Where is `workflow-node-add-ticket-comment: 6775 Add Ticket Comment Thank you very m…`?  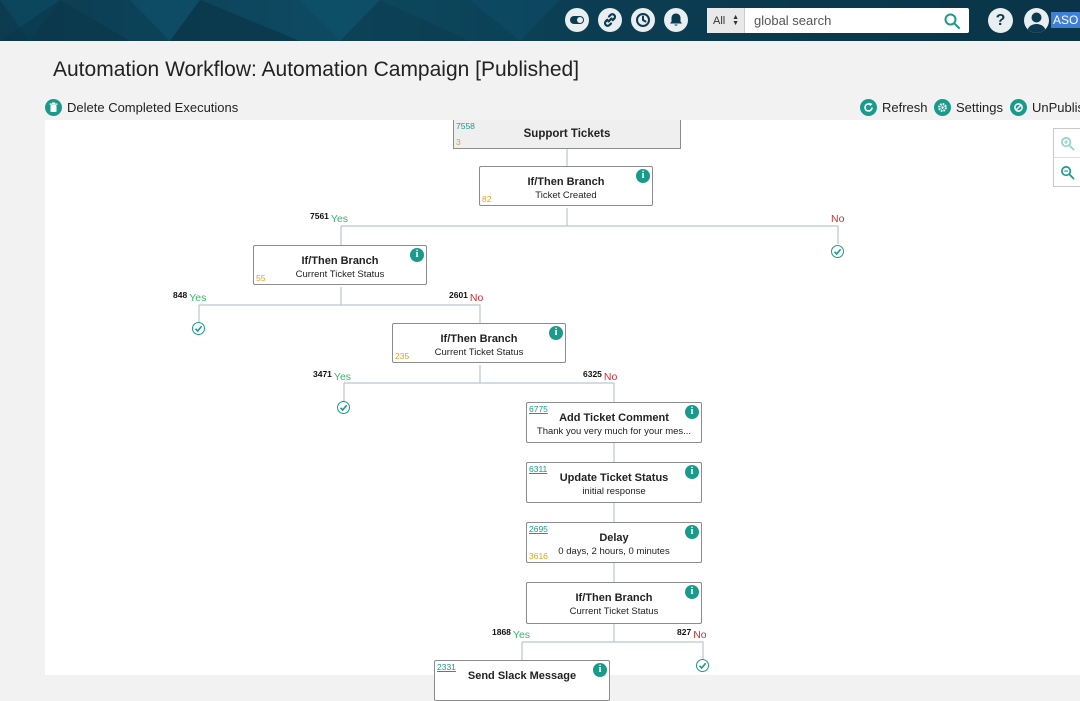 workflow-node-add-ticket-comment: 6775 Add Ticket Comment Thank you very m… is located at coordinates (614, 422).